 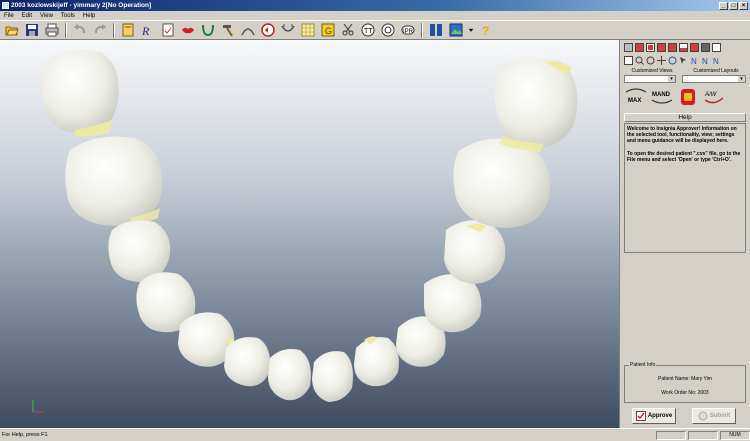 I want to click on axis-indicator, so click(x=38, y=406).